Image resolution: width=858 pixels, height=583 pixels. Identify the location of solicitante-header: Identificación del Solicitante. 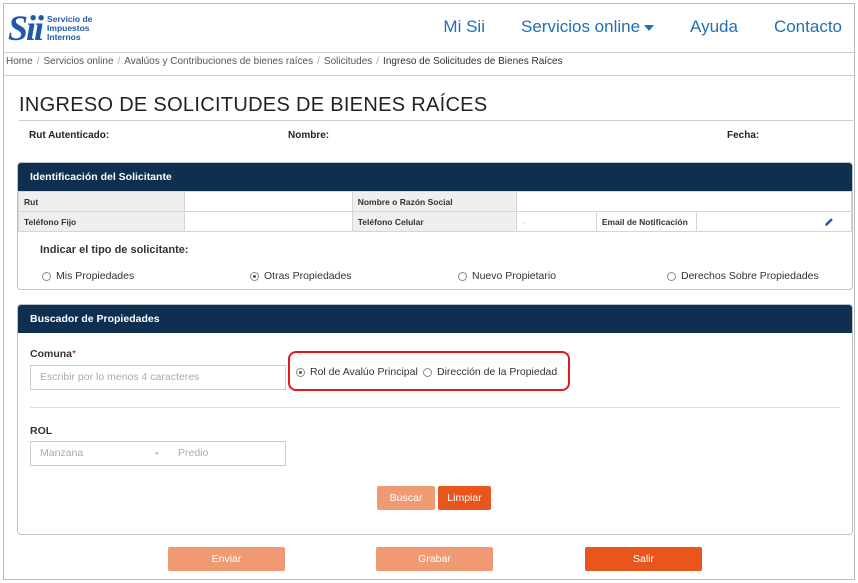
(435, 177).